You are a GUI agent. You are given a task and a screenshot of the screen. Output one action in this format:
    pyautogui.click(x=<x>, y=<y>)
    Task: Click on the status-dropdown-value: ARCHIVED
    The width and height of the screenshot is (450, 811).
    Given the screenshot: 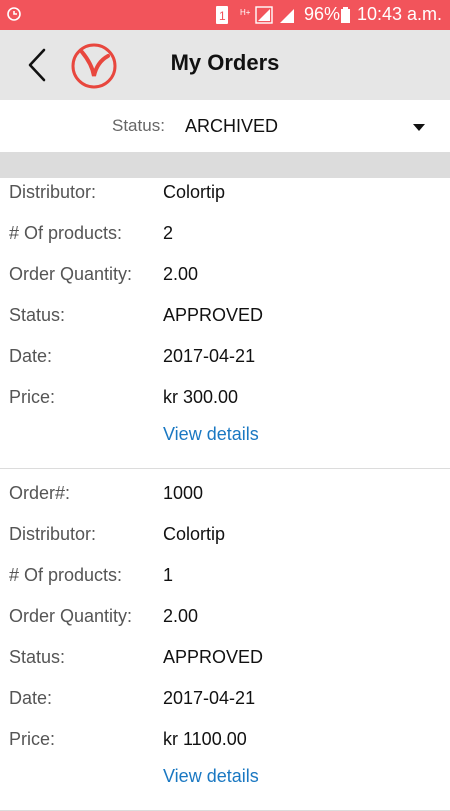 What is the action you would take?
    pyautogui.click(x=232, y=126)
    